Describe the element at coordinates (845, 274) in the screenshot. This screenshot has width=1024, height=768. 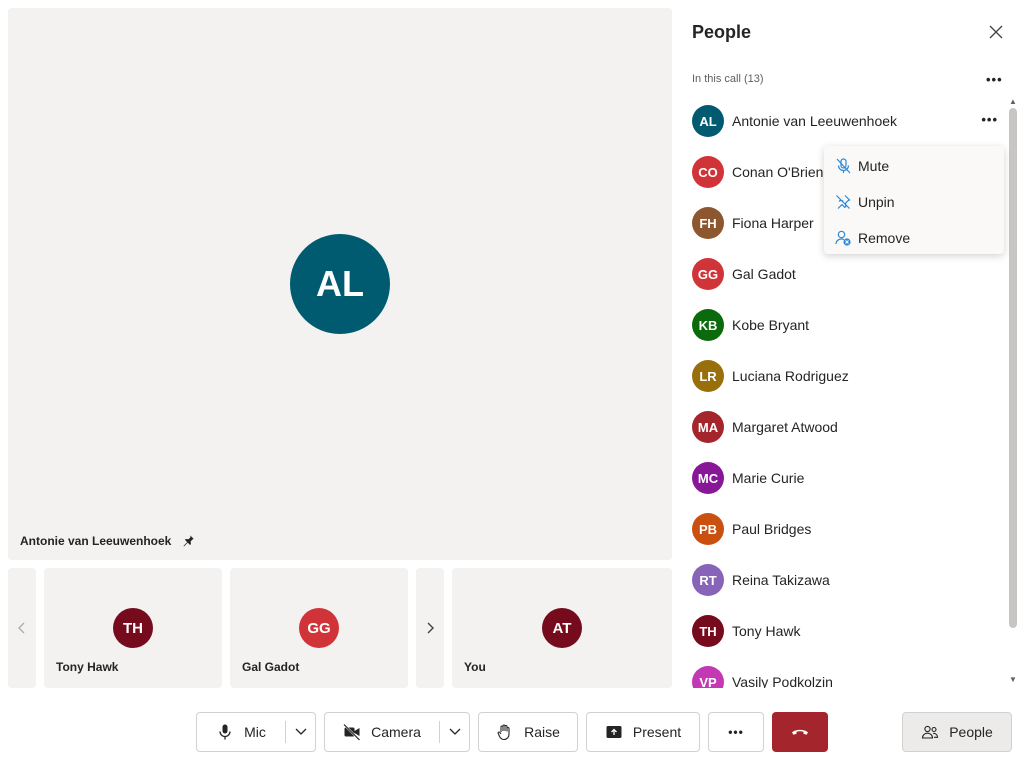
I see `participant-list-item: GG Gal Gadot` at that location.